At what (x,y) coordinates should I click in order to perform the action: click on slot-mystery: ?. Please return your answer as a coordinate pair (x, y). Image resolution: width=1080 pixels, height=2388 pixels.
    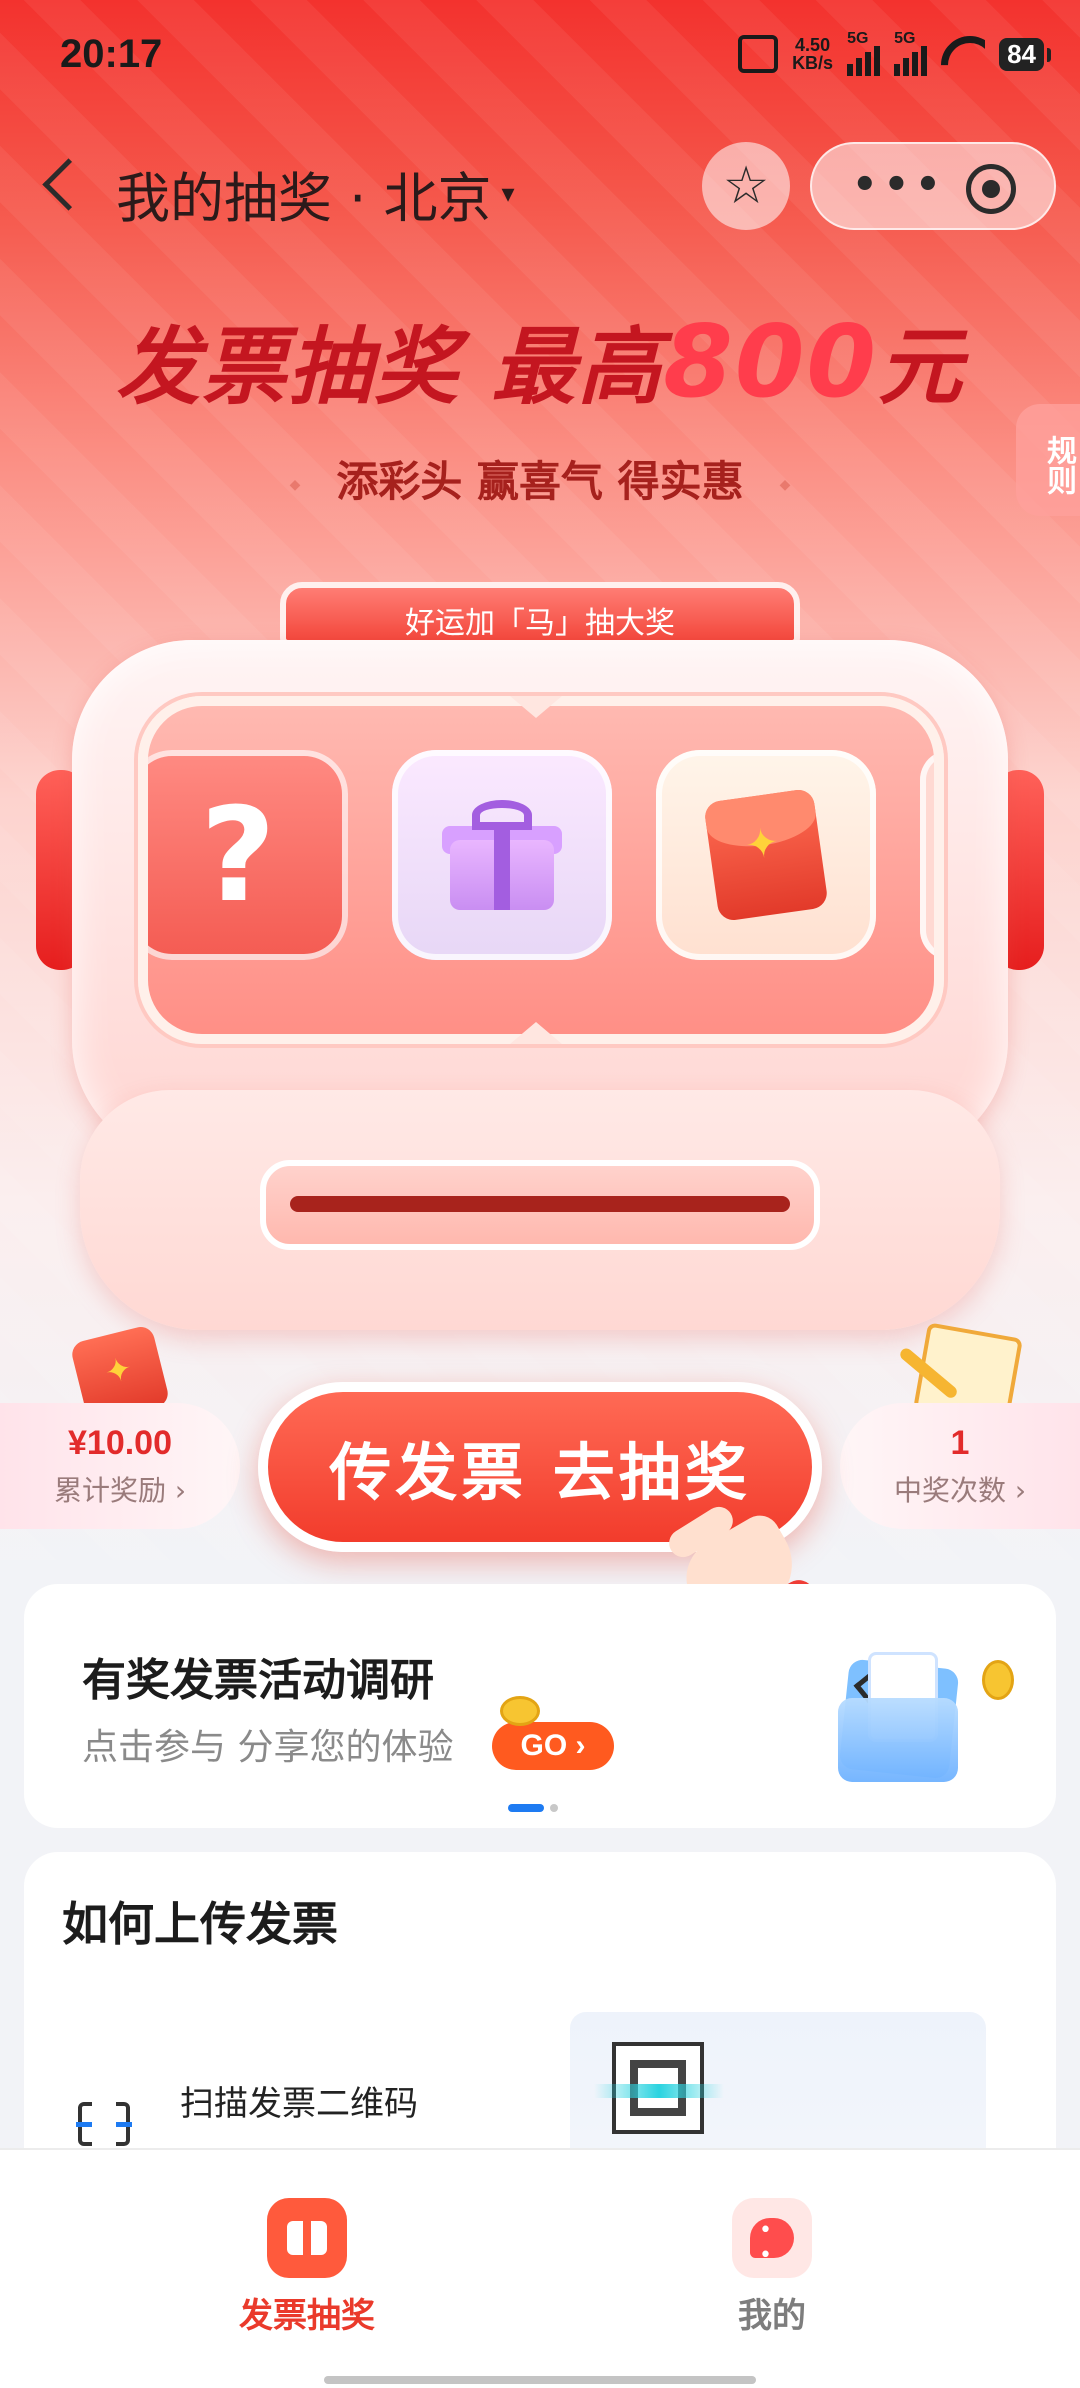
    Looking at the image, I should click on (248, 855).